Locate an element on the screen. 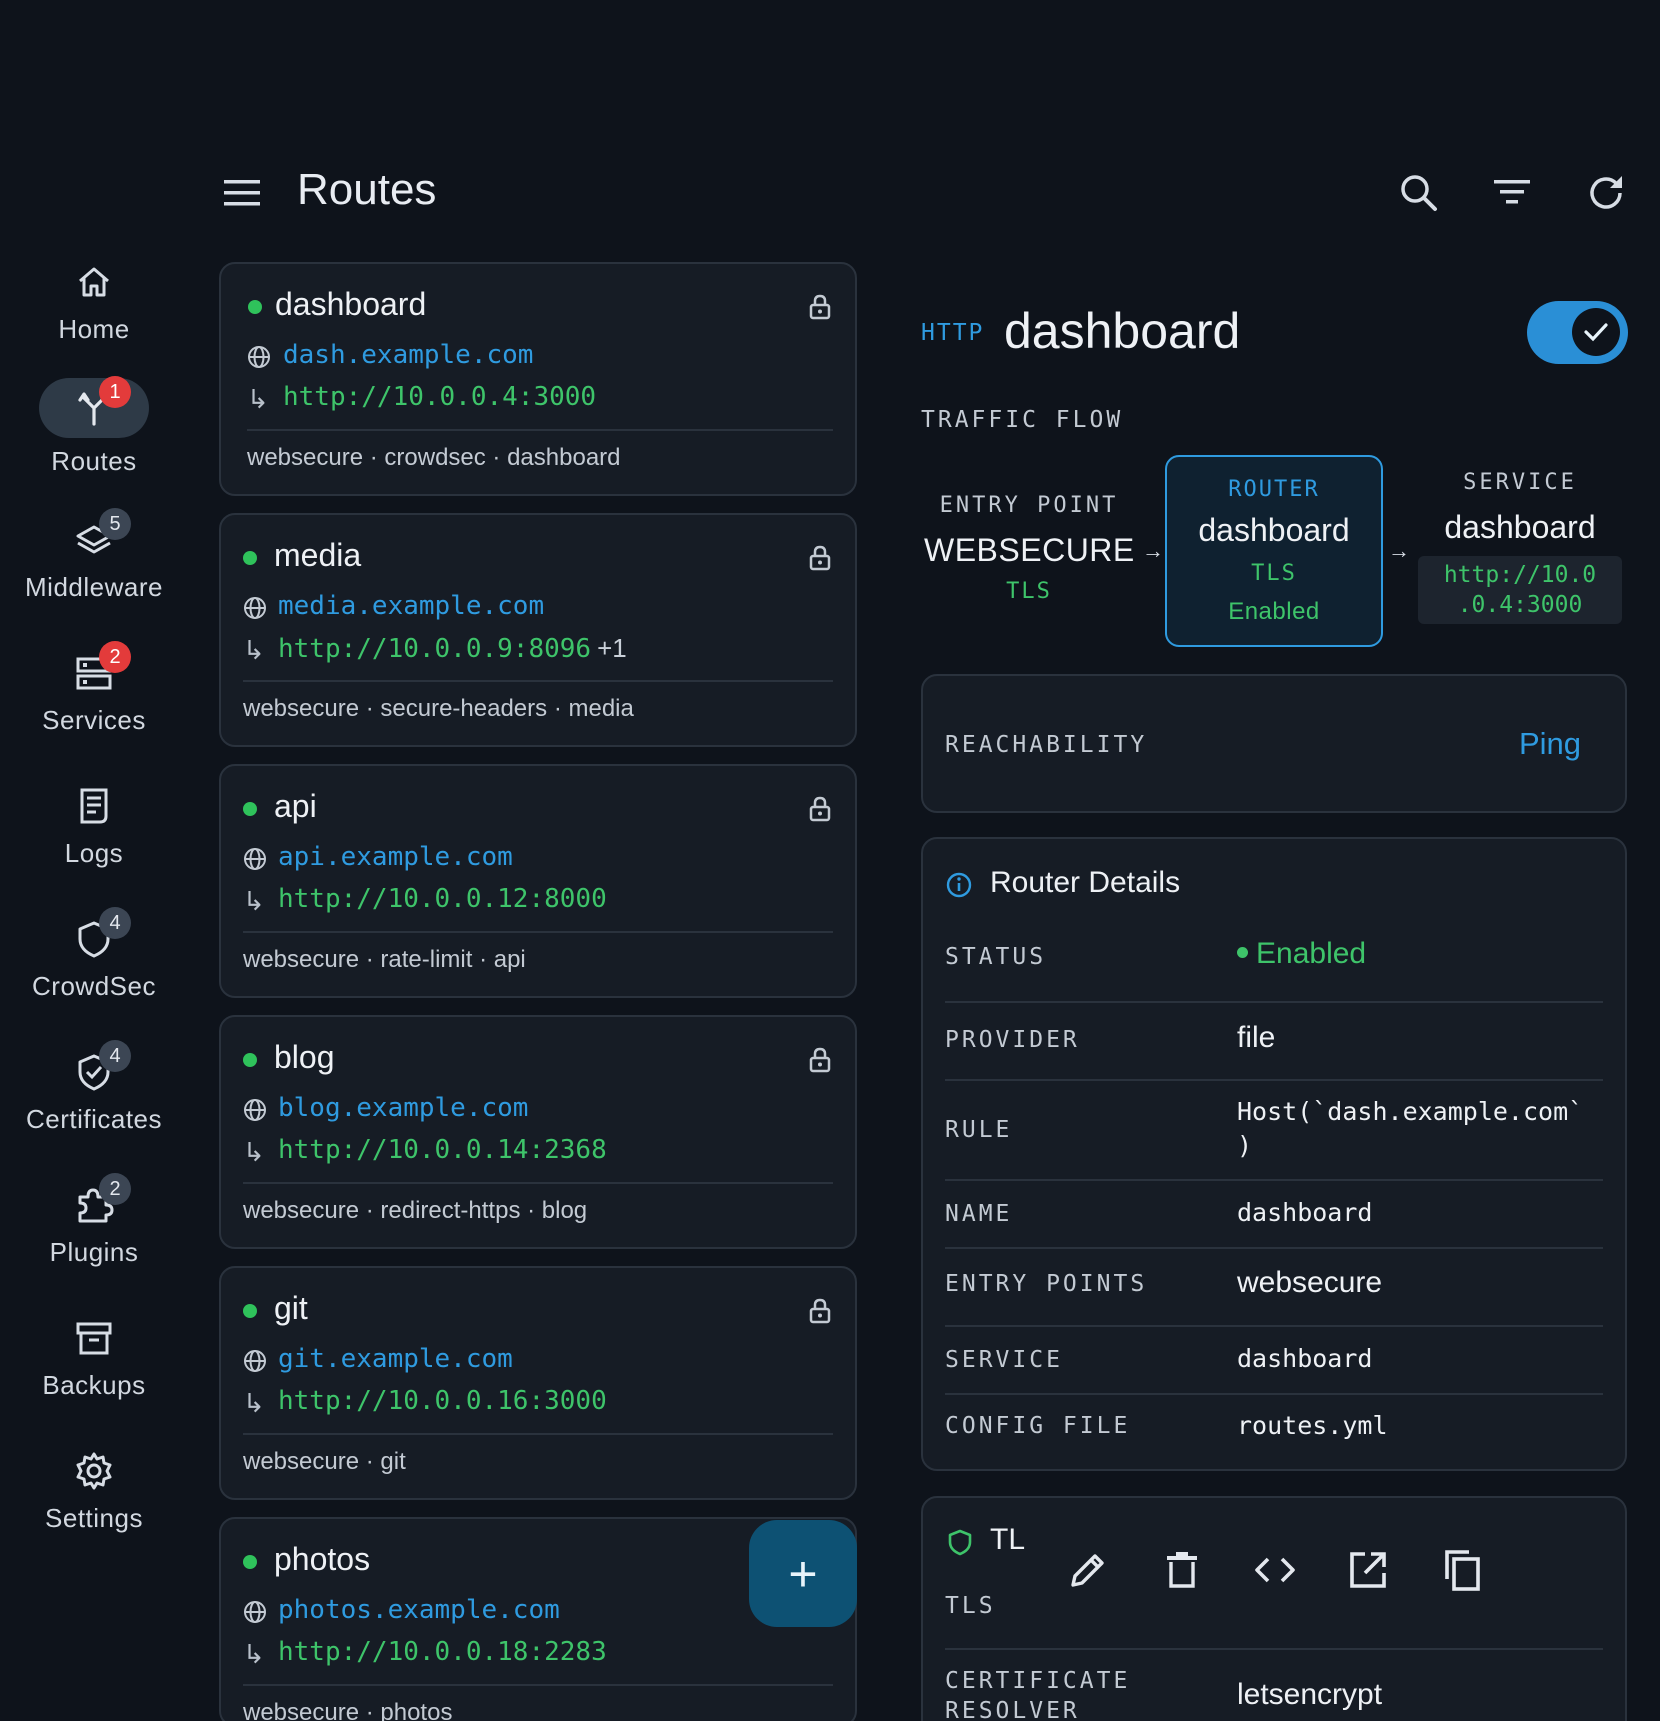 The width and height of the screenshot is (1660, 1721). service-value: dashboard is located at coordinates (1520, 527).